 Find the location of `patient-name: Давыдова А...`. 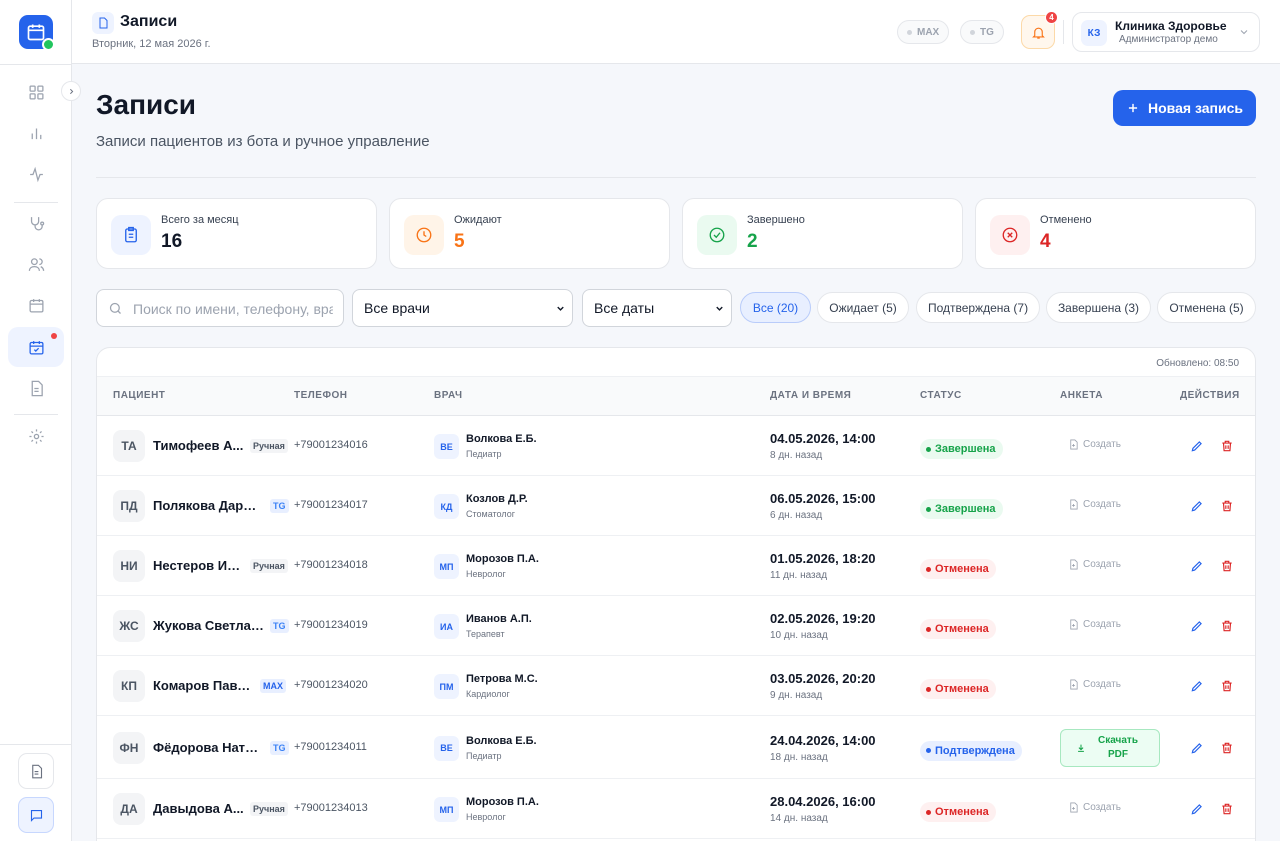

patient-name: Давыдова А... is located at coordinates (198, 808).